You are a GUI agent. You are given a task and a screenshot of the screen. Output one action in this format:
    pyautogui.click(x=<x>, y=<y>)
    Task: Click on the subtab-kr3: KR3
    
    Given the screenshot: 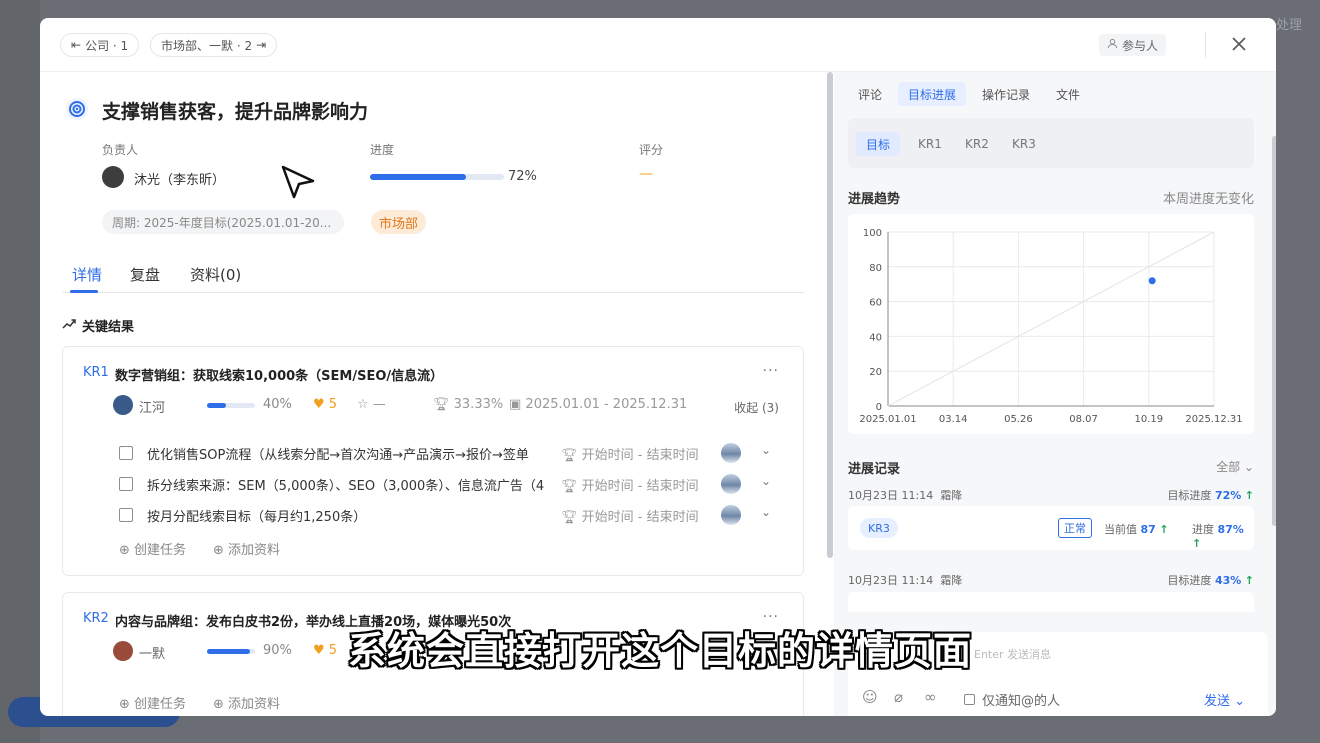 What is the action you would take?
    pyautogui.click(x=1024, y=144)
    